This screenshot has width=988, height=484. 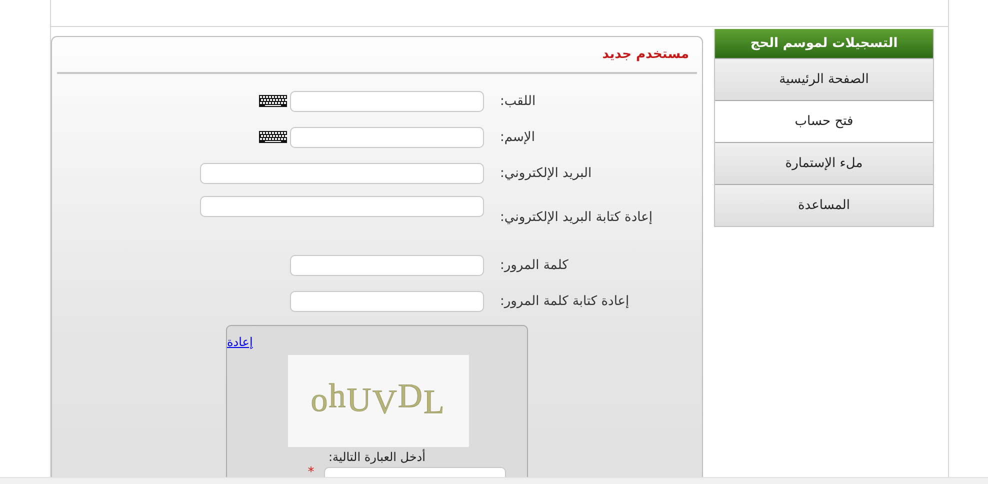 What do you see at coordinates (494, 480) in the screenshot?
I see `horizontal-scrollbar` at bounding box center [494, 480].